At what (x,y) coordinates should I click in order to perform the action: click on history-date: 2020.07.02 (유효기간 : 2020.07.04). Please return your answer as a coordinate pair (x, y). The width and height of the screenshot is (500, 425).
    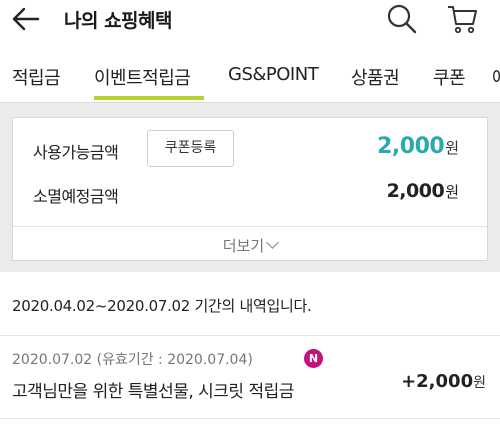
    Looking at the image, I should click on (132, 360).